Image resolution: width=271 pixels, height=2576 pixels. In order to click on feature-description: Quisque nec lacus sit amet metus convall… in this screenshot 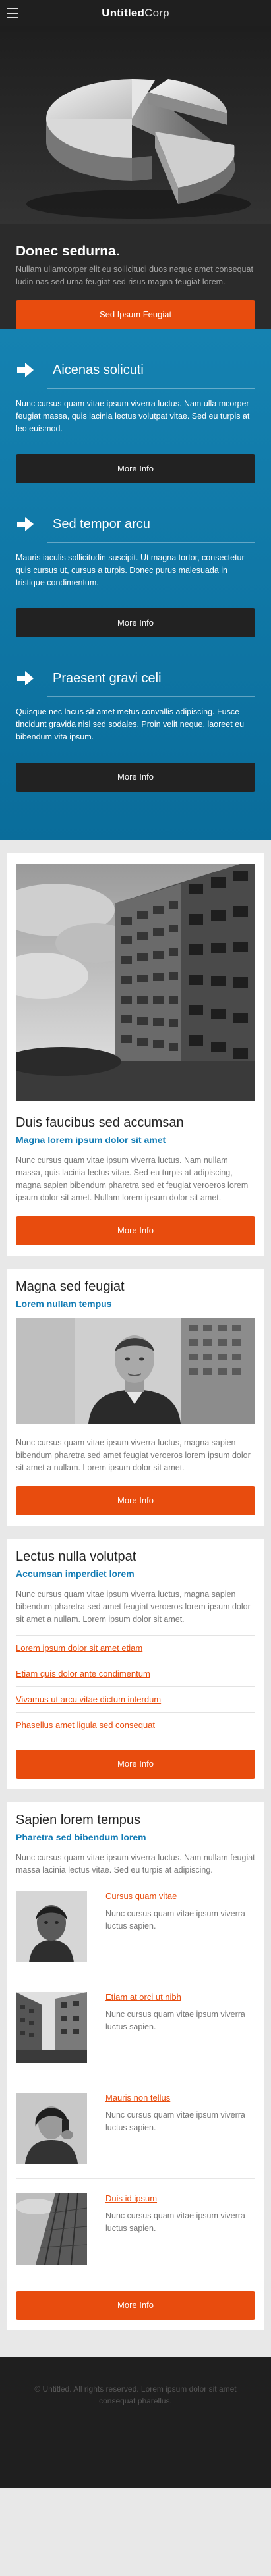, I will do `click(130, 724)`.